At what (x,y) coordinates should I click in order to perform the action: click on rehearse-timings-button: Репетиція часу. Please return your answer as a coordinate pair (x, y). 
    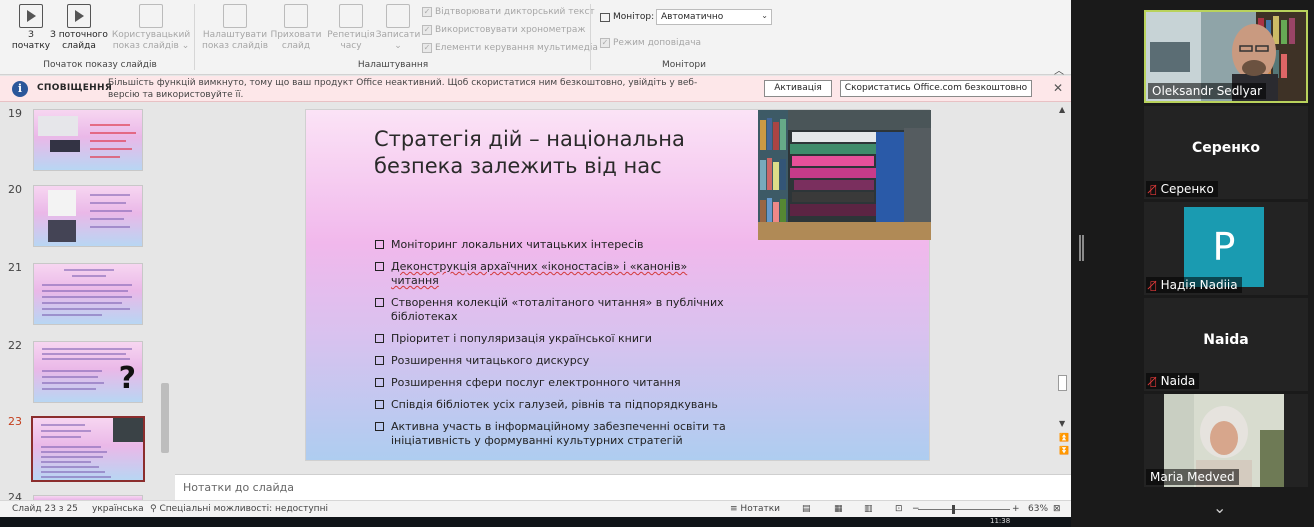
    Looking at the image, I should click on (351, 31).